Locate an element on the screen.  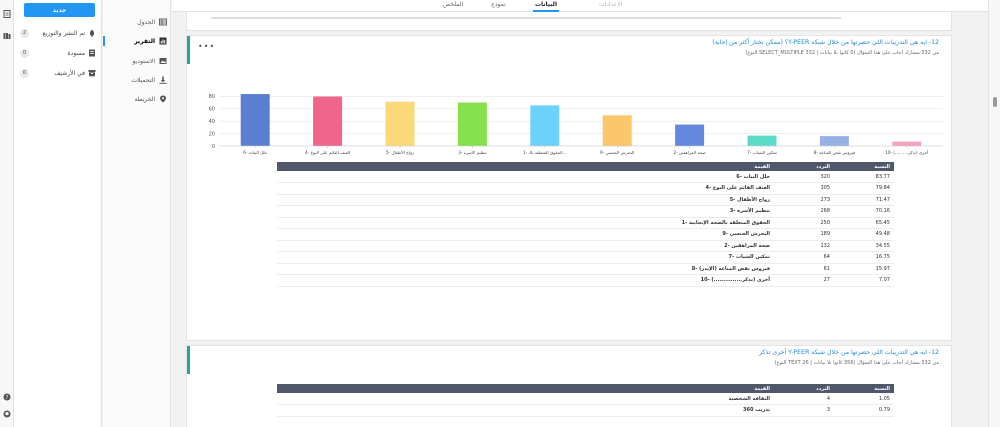
x-tick-label: 9- التحرش الجنسي is located at coordinates (617, 152).